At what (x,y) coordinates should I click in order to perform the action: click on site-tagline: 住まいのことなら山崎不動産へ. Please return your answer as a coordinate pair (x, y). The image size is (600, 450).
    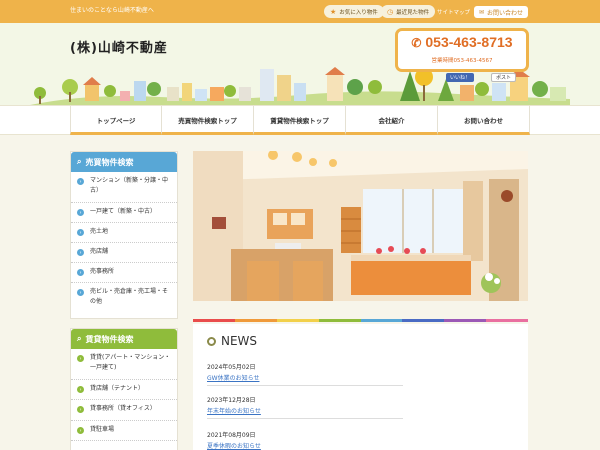
    Looking at the image, I should click on (112, 10).